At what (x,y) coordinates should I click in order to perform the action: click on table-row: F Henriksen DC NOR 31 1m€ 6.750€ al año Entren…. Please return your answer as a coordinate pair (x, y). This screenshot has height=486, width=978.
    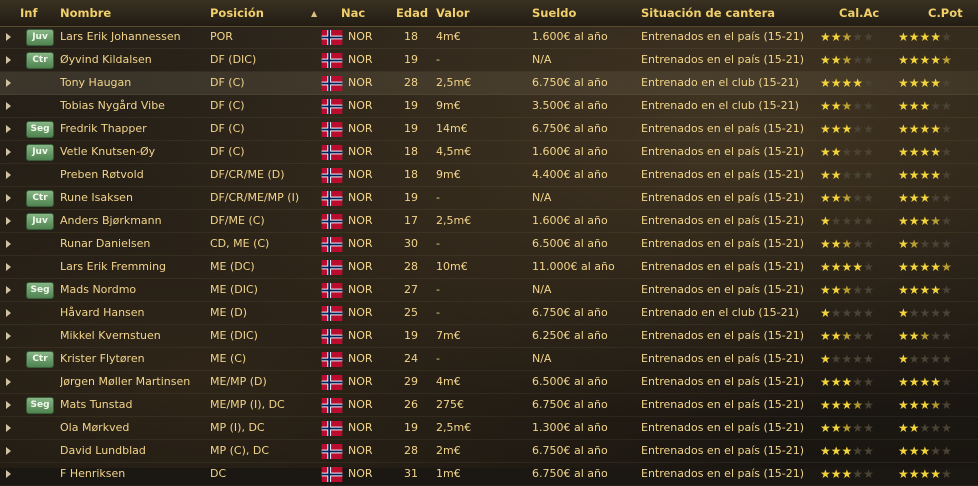
    Looking at the image, I should click on (489, 474).